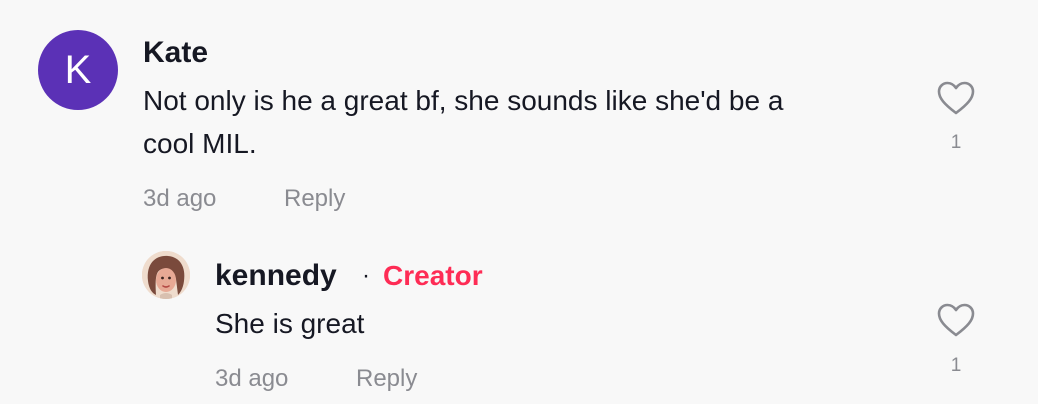 This screenshot has width=1038, height=404. What do you see at coordinates (386, 379) in the screenshot?
I see `reply-reply-button: Reply` at bounding box center [386, 379].